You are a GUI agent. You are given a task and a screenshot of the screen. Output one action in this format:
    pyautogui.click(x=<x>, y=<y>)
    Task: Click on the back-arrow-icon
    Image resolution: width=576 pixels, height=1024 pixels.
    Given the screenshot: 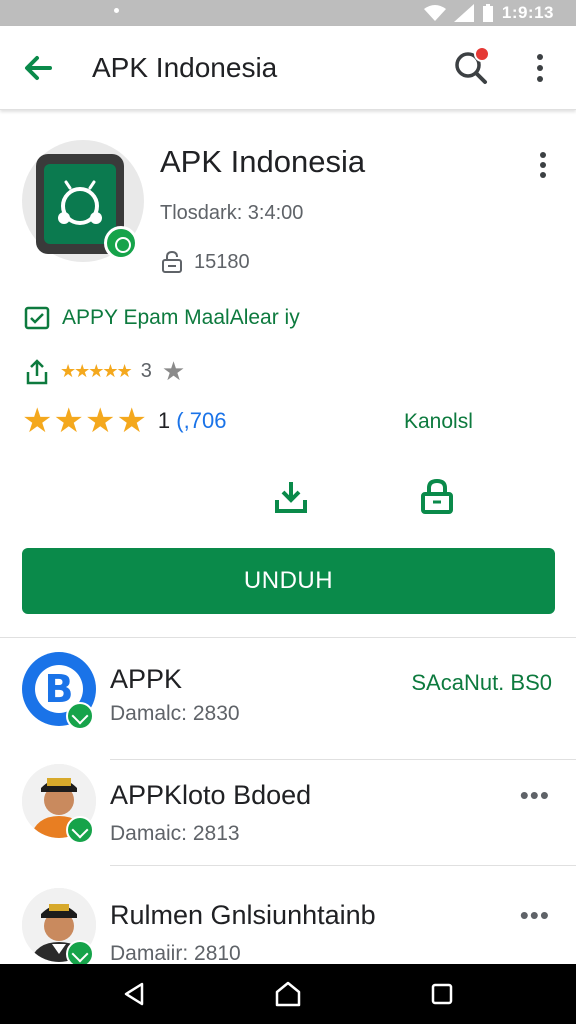 What is the action you would take?
    pyautogui.click(x=38, y=68)
    